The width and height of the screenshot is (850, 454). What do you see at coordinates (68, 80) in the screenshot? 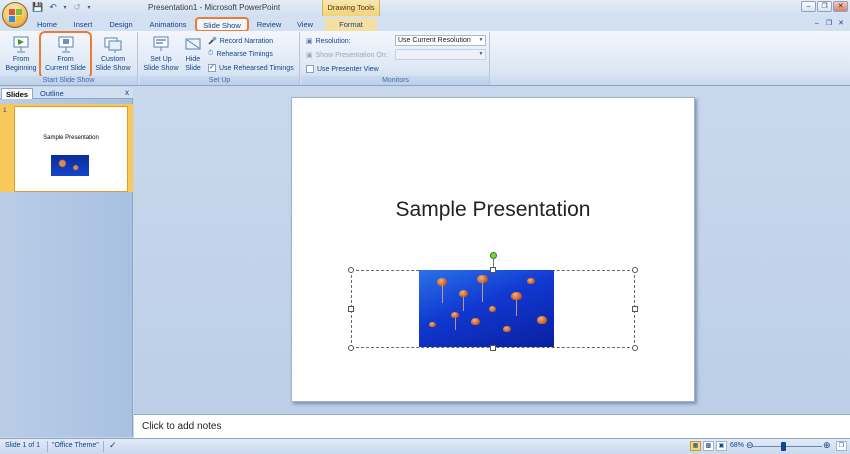
I see `start-slide-show-group-label: Start Slide Show` at bounding box center [68, 80].